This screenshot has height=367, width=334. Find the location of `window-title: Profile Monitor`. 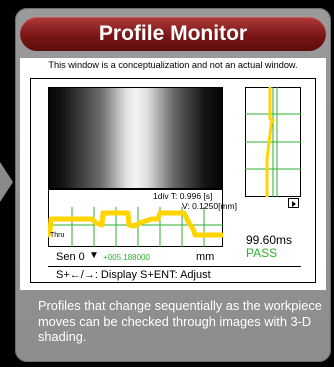

window-title: Profile Monitor is located at coordinates (173, 33).